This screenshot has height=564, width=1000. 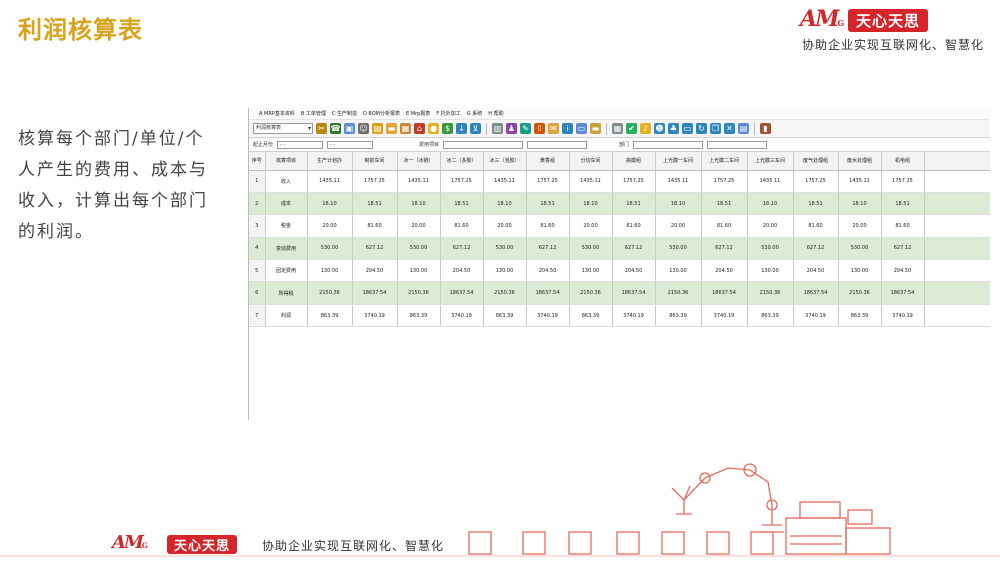 What do you see at coordinates (617, 128) in the screenshot?
I see `calc-icon: ▦` at bounding box center [617, 128].